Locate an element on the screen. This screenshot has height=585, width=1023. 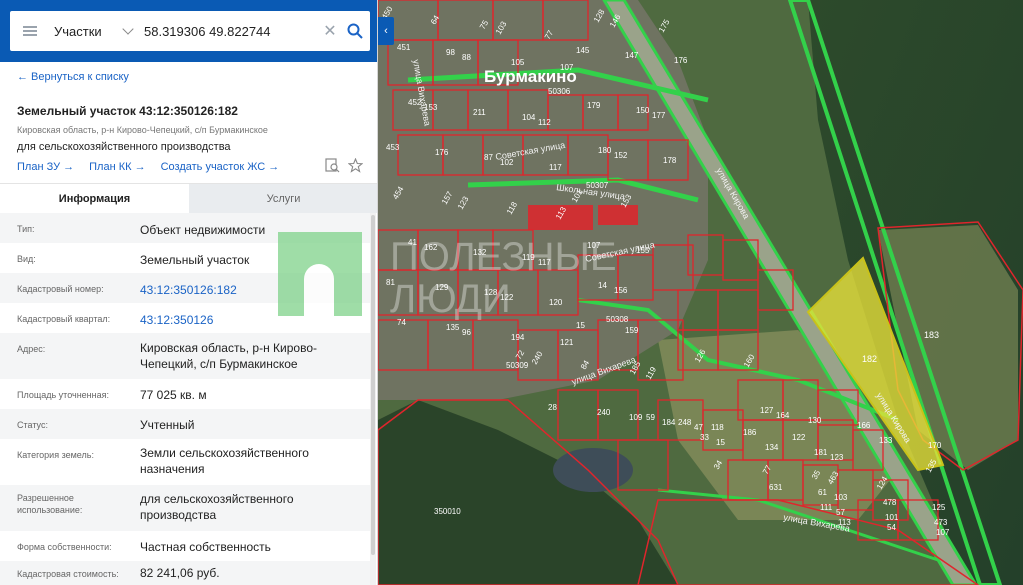
lot-number-label: 473 is located at coordinates (941, 522).